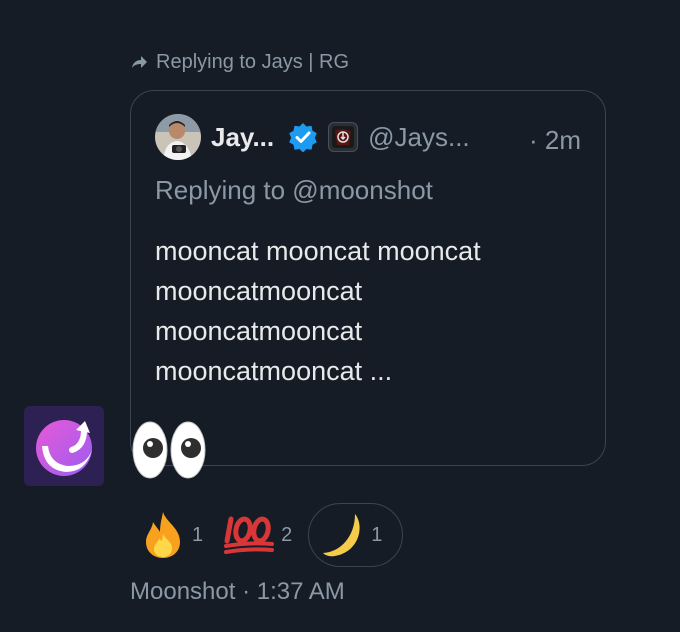 The width and height of the screenshot is (680, 632). What do you see at coordinates (303, 137) in the screenshot?
I see `verified-badge-icon` at bounding box center [303, 137].